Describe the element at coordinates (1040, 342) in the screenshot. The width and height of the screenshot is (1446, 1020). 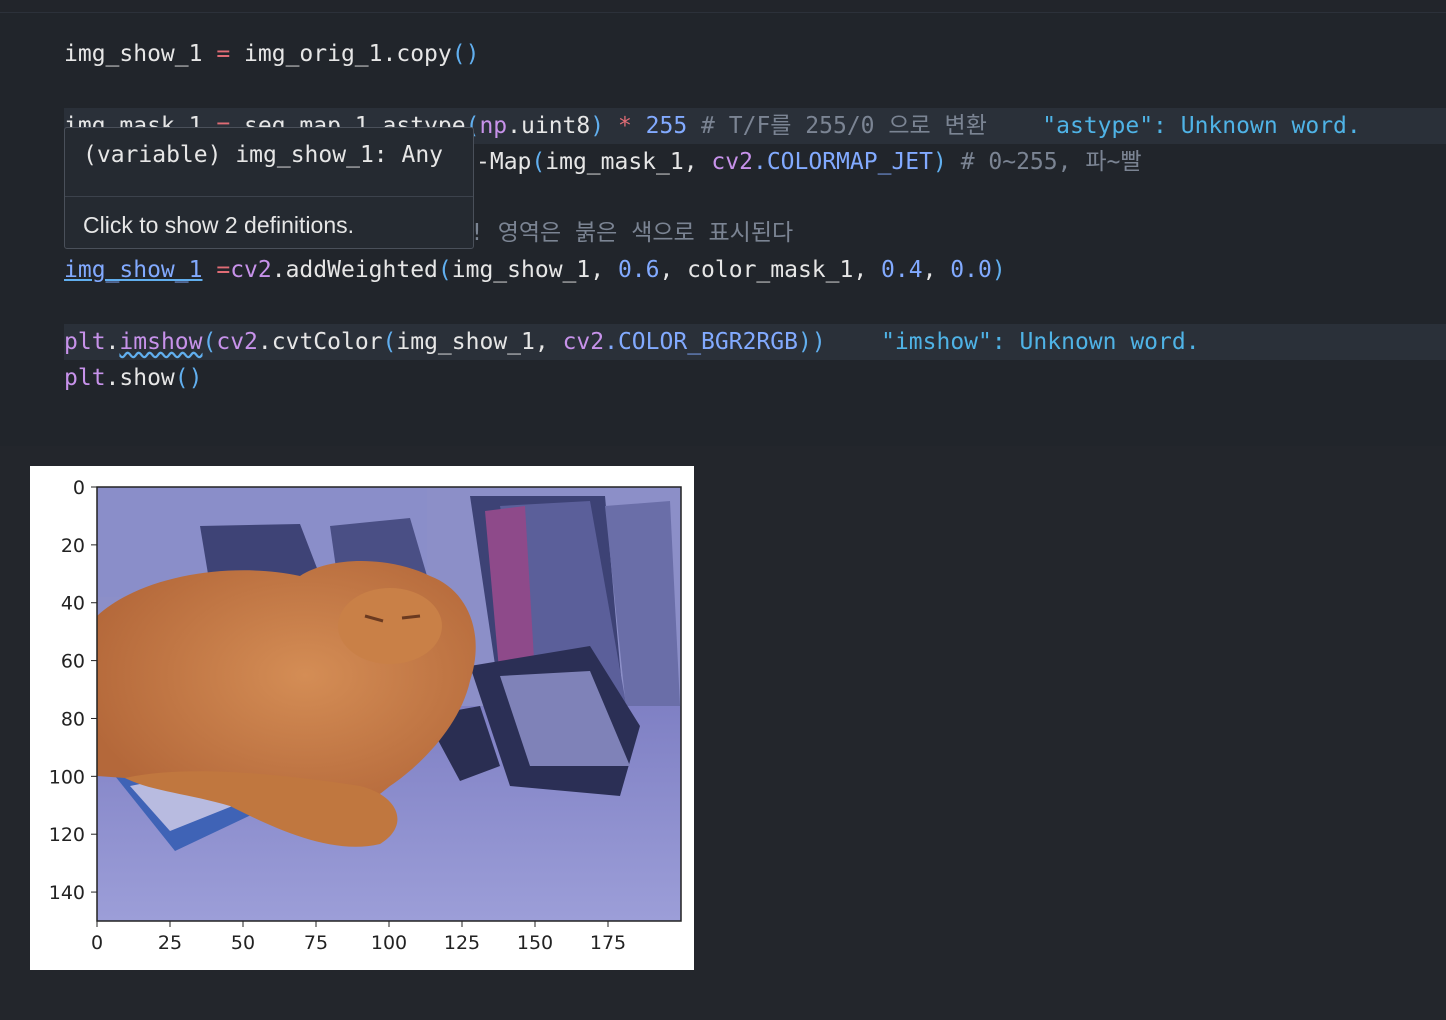
I see `spell-warning-imshow: "imshow": Unknown word.` at that location.